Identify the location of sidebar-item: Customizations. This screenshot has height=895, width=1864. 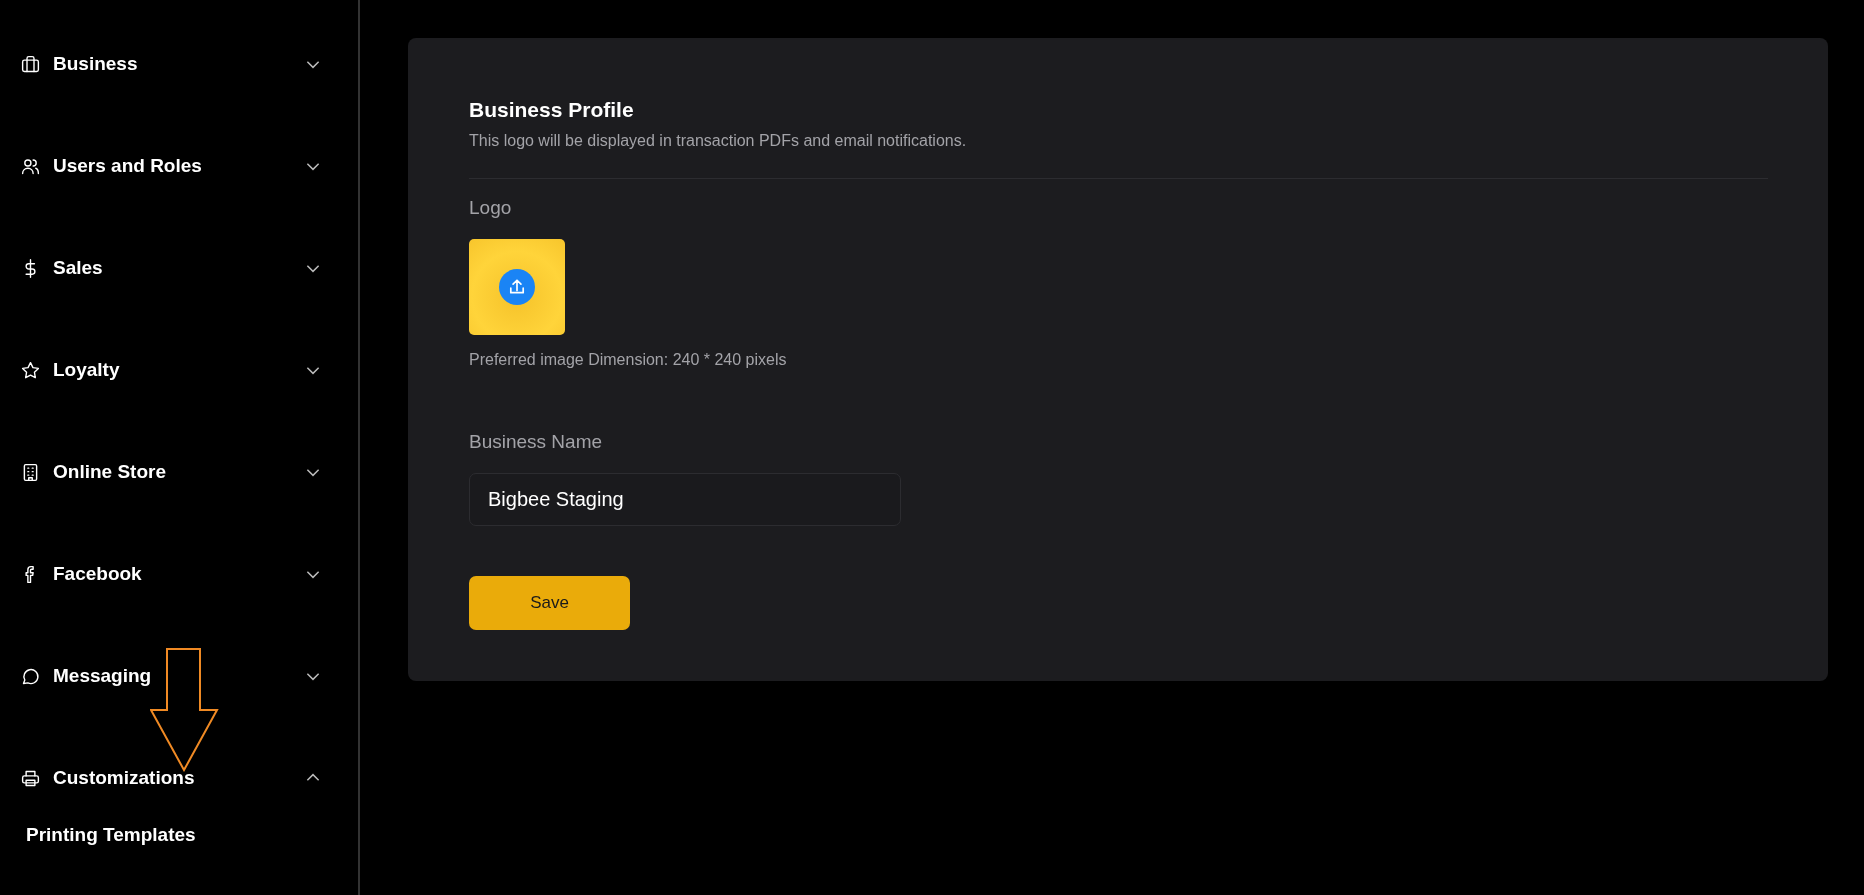
(161, 778).